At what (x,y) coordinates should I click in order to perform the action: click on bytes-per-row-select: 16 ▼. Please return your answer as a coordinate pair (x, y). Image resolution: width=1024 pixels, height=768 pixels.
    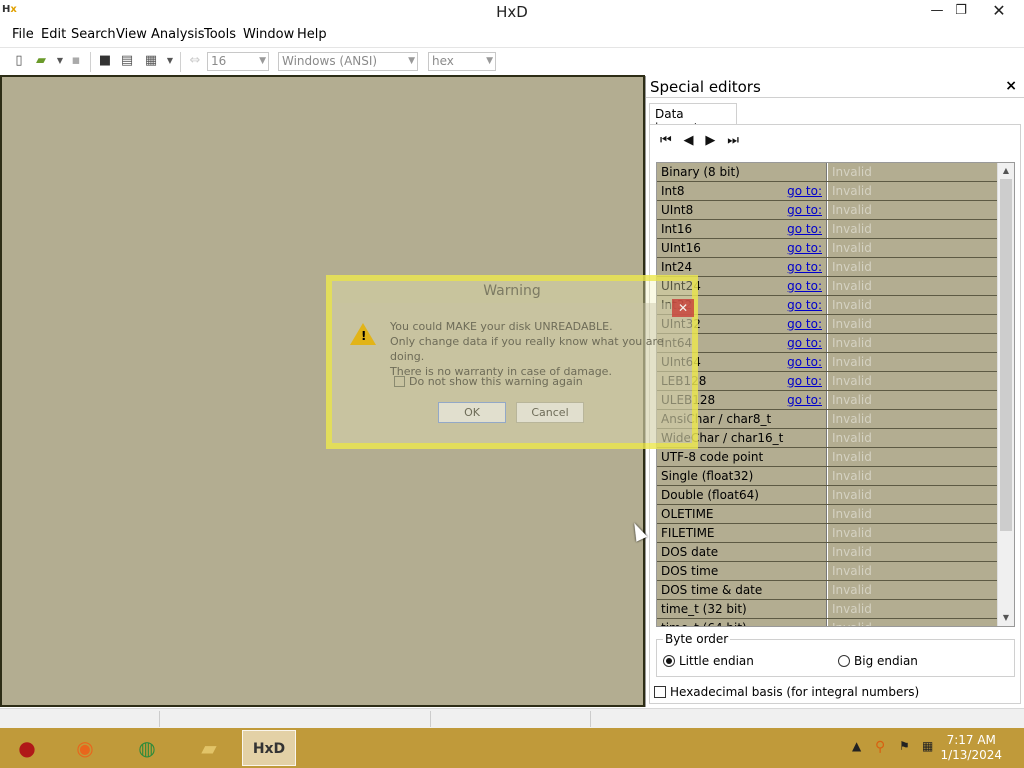
    Looking at the image, I should click on (238, 61).